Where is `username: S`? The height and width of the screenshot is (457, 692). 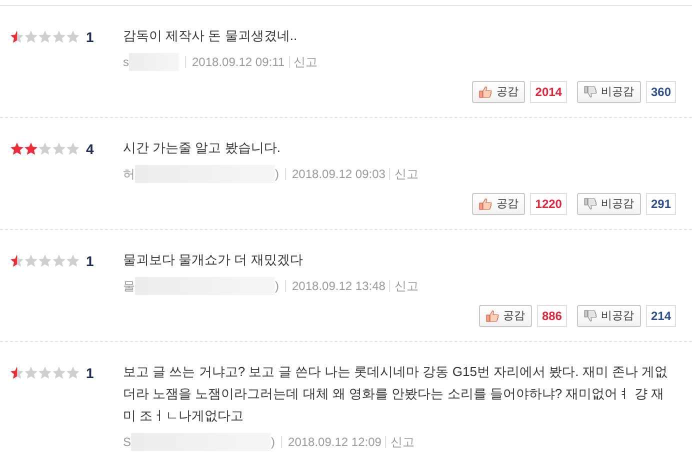 username: S is located at coordinates (127, 442).